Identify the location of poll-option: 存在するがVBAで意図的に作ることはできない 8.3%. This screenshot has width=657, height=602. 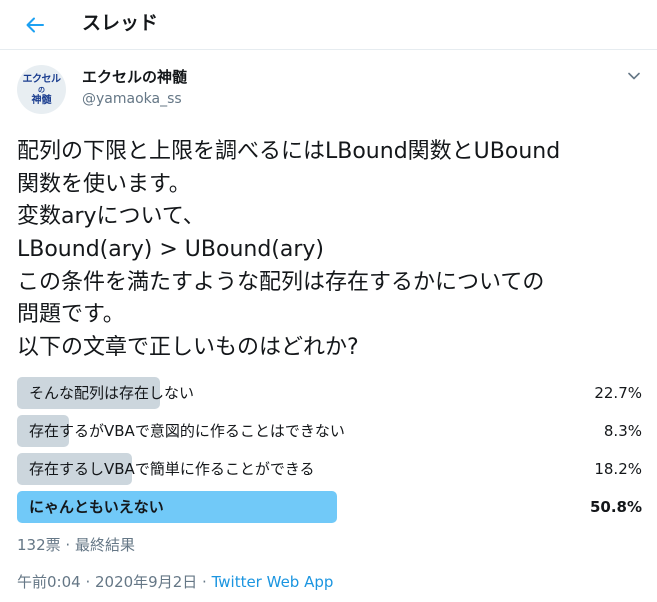
(332, 432).